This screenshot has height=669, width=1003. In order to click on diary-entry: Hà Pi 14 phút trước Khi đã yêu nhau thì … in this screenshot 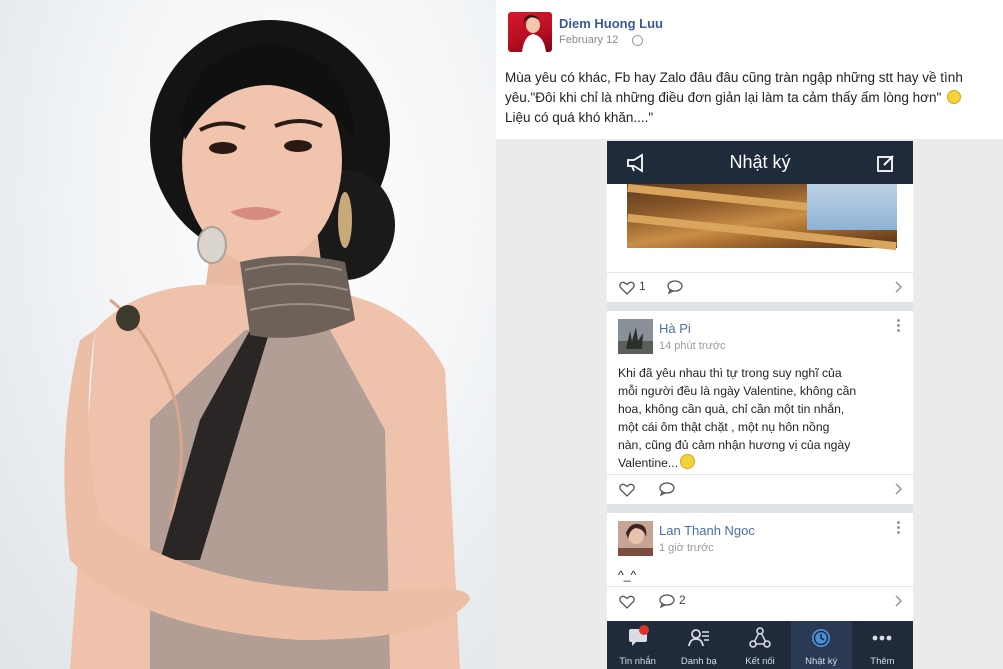, I will do `click(760, 407)`.